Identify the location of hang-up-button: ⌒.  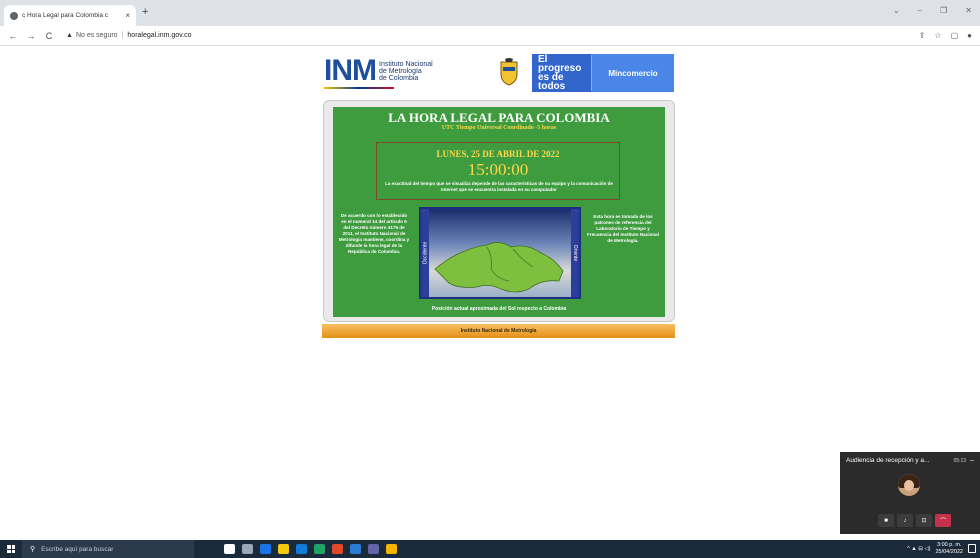
(943, 520).